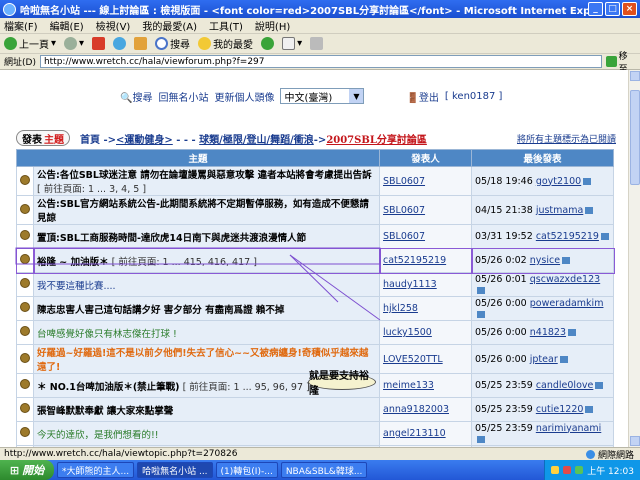 The image size is (640, 480). What do you see at coordinates (246, 387) in the screenshot?
I see `topic-pages: [ 前往頁面: 1 ... 95, 96, 97 ]` at bounding box center [246, 387].